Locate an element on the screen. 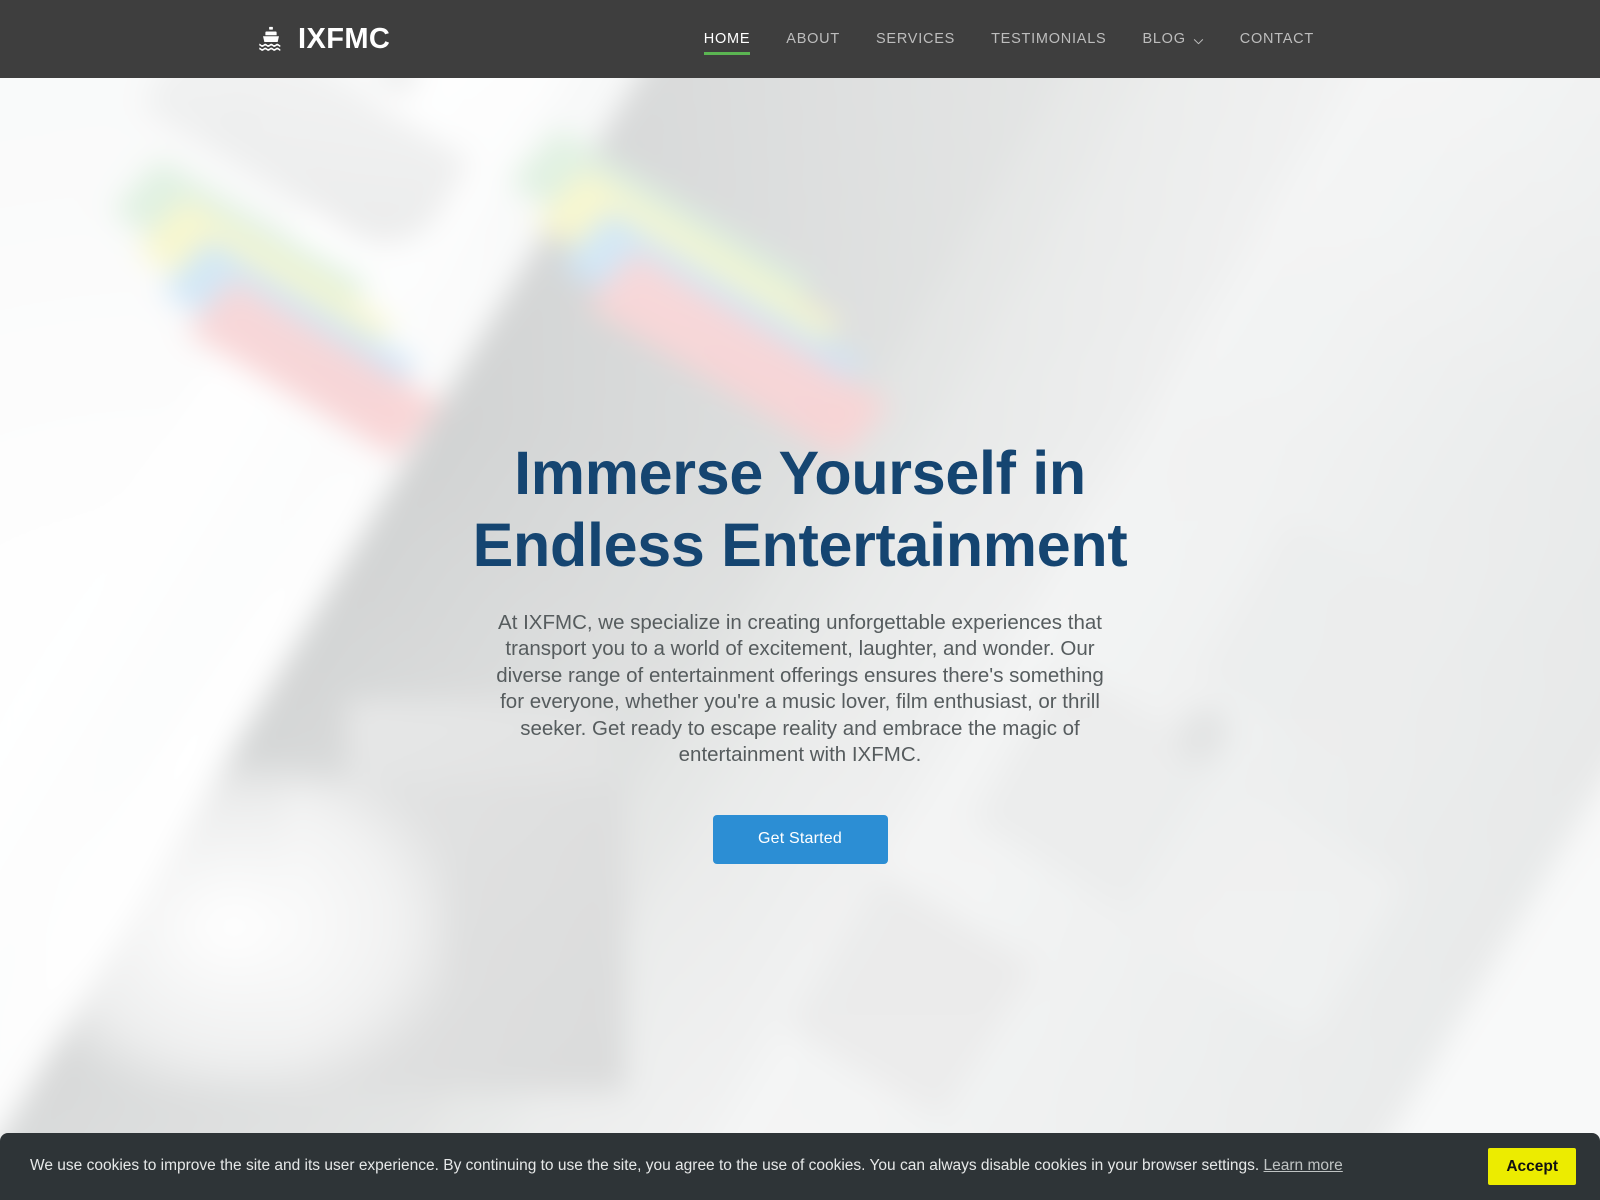  nav-item-contact: CONTACT is located at coordinates (1277, 39).